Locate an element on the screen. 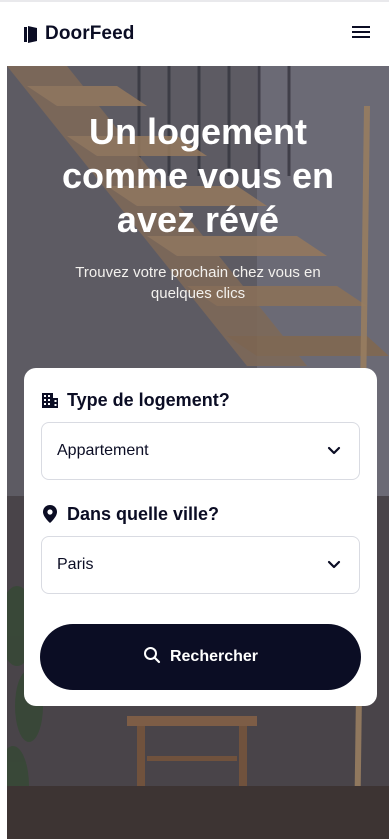  city-label: Dans quelle ville? is located at coordinates (200, 514).